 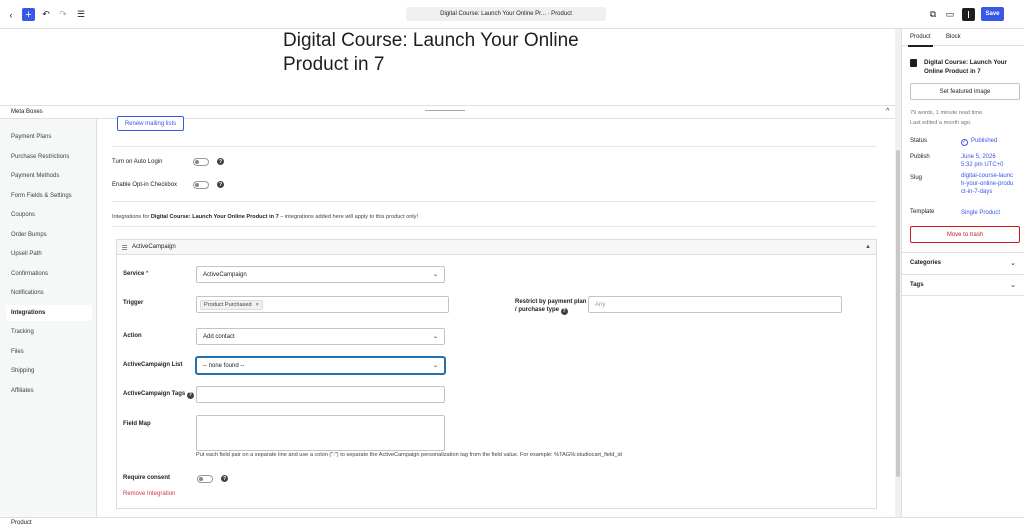 I want to click on nav-item-form-fields: Form Fields & Settings, so click(x=49, y=196).